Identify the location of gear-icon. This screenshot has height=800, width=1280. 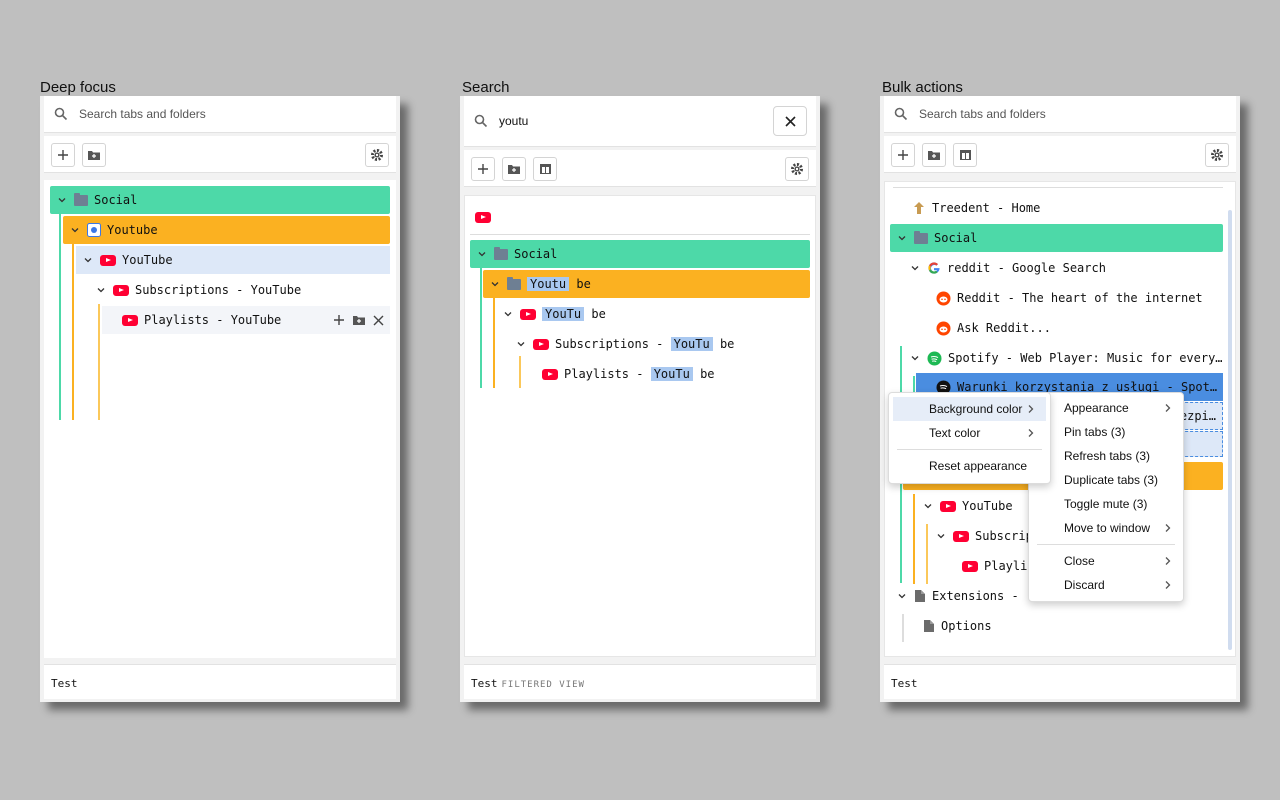
(377, 155).